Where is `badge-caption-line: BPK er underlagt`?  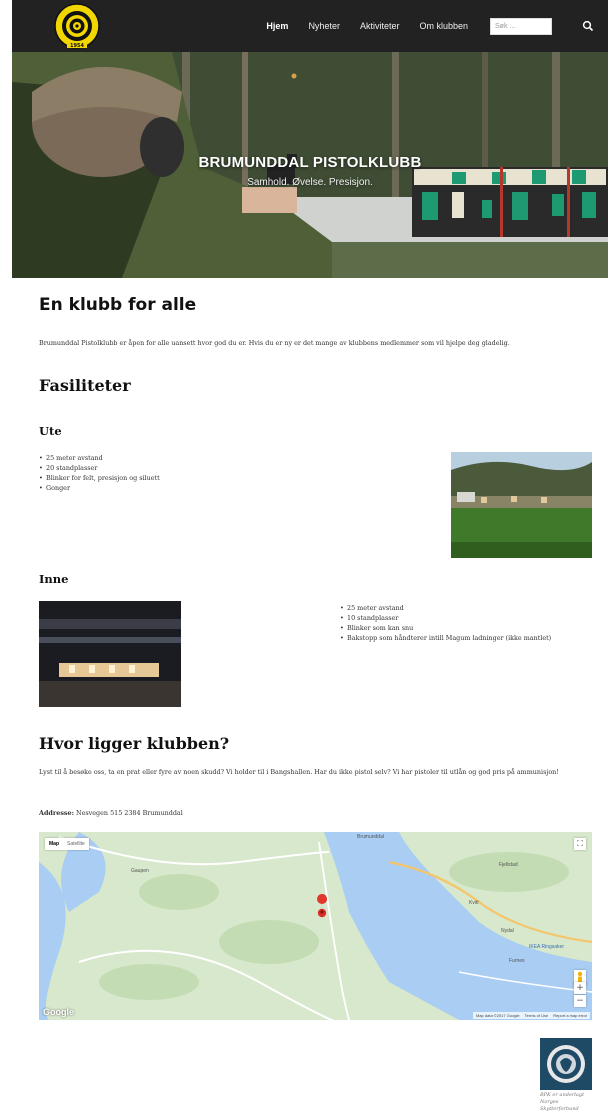
badge-caption-line: BPK er underlagt is located at coordinates (562, 1095).